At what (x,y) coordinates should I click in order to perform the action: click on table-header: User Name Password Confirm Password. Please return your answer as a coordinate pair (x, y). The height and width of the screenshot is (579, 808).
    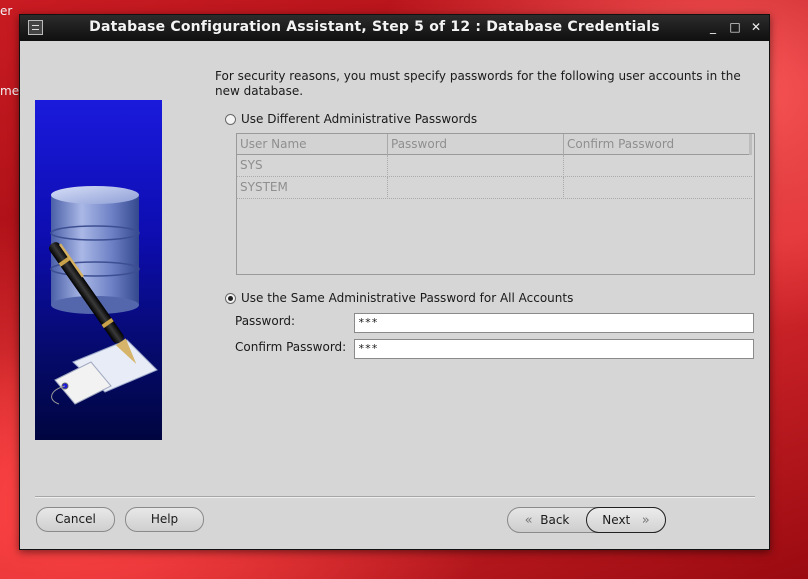
    Looking at the image, I should click on (494, 144).